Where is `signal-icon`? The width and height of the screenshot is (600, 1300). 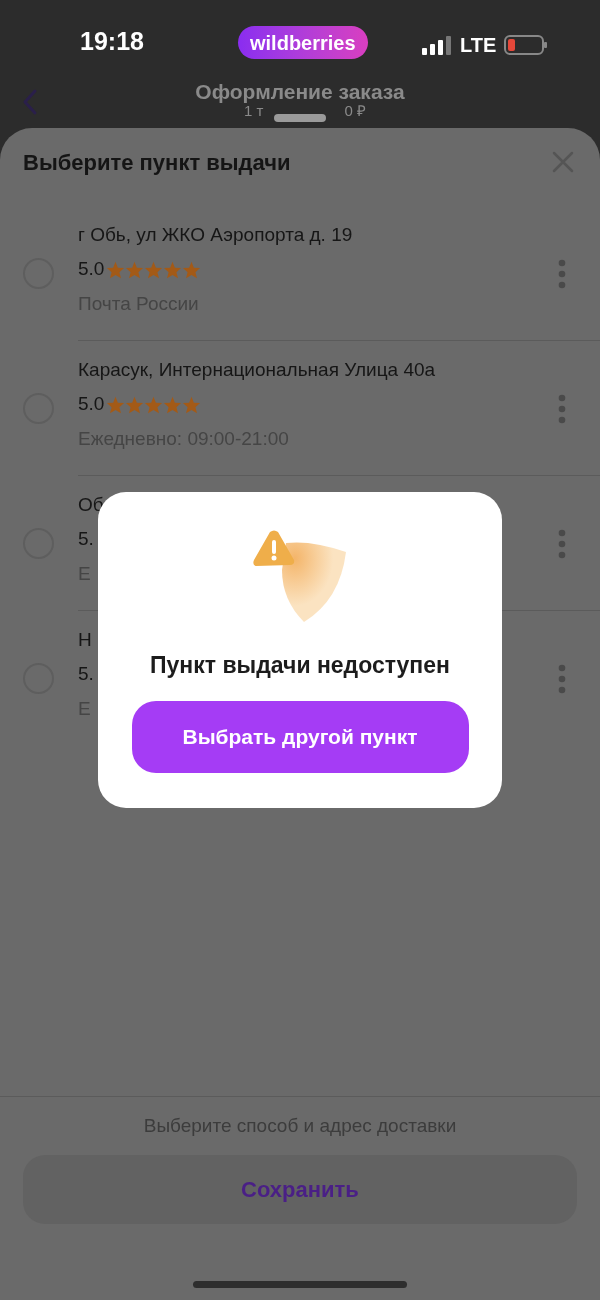
signal-icon is located at coordinates (437, 45).